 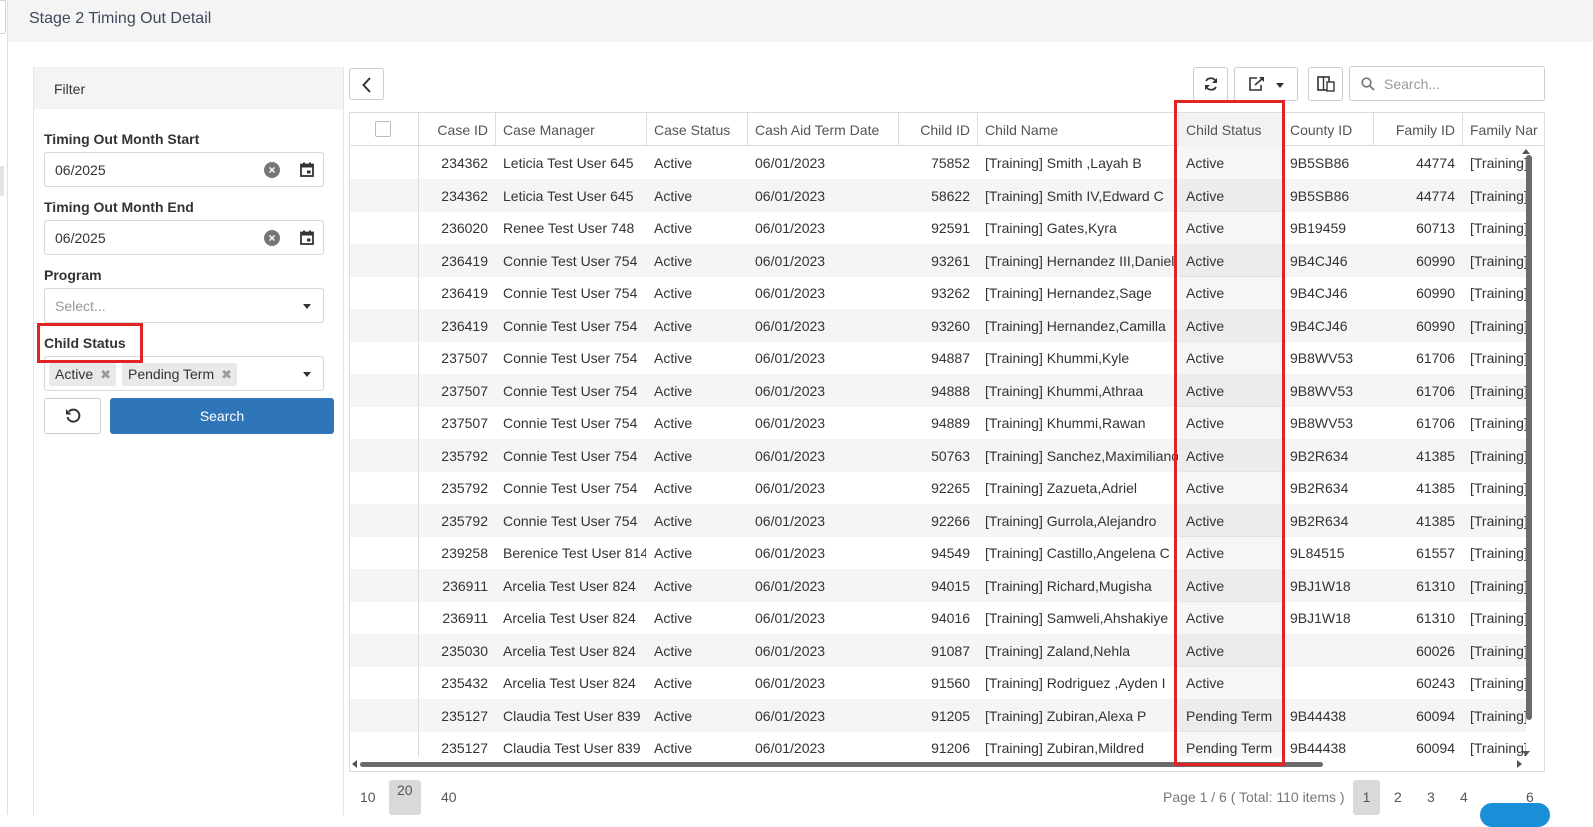 What do you see at coordinates (2, 181) in the screenshot?
I see `nav-handle-mid` at bounding box center [2, 181].